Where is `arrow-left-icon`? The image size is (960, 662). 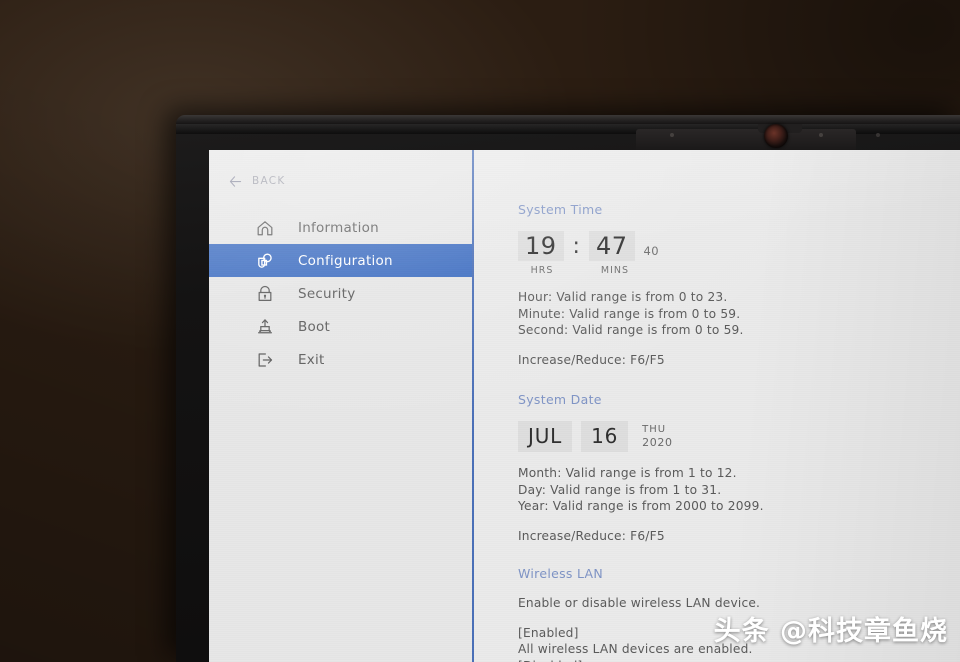
arrow-left-icon is located at coordinates (235, 181).